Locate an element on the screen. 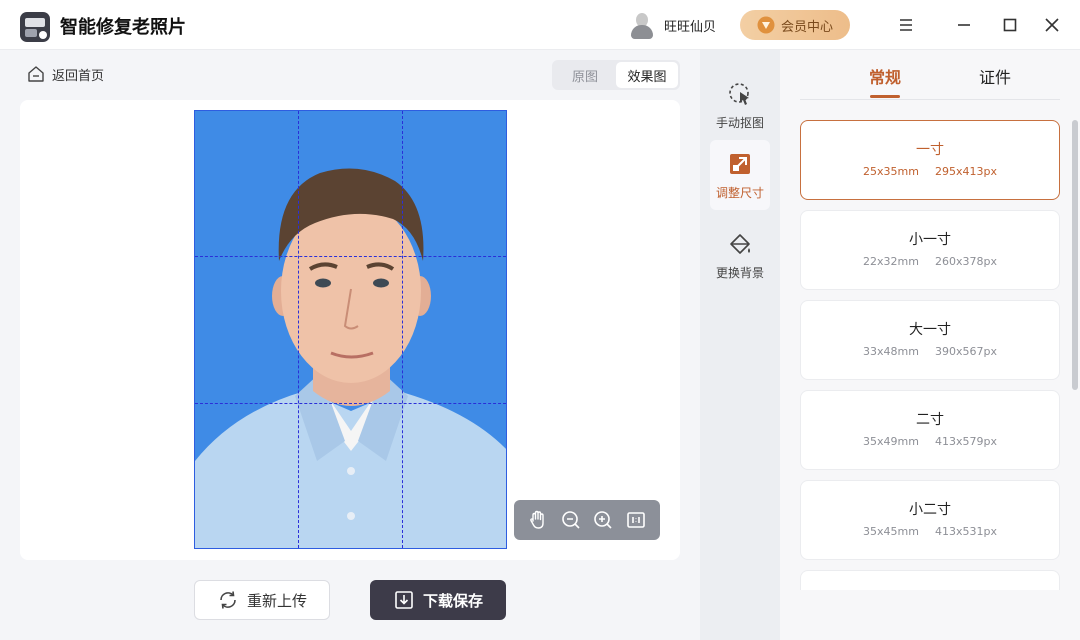  tool-manual-cutout: 手动抠图 is located at coordinates (740, 105).